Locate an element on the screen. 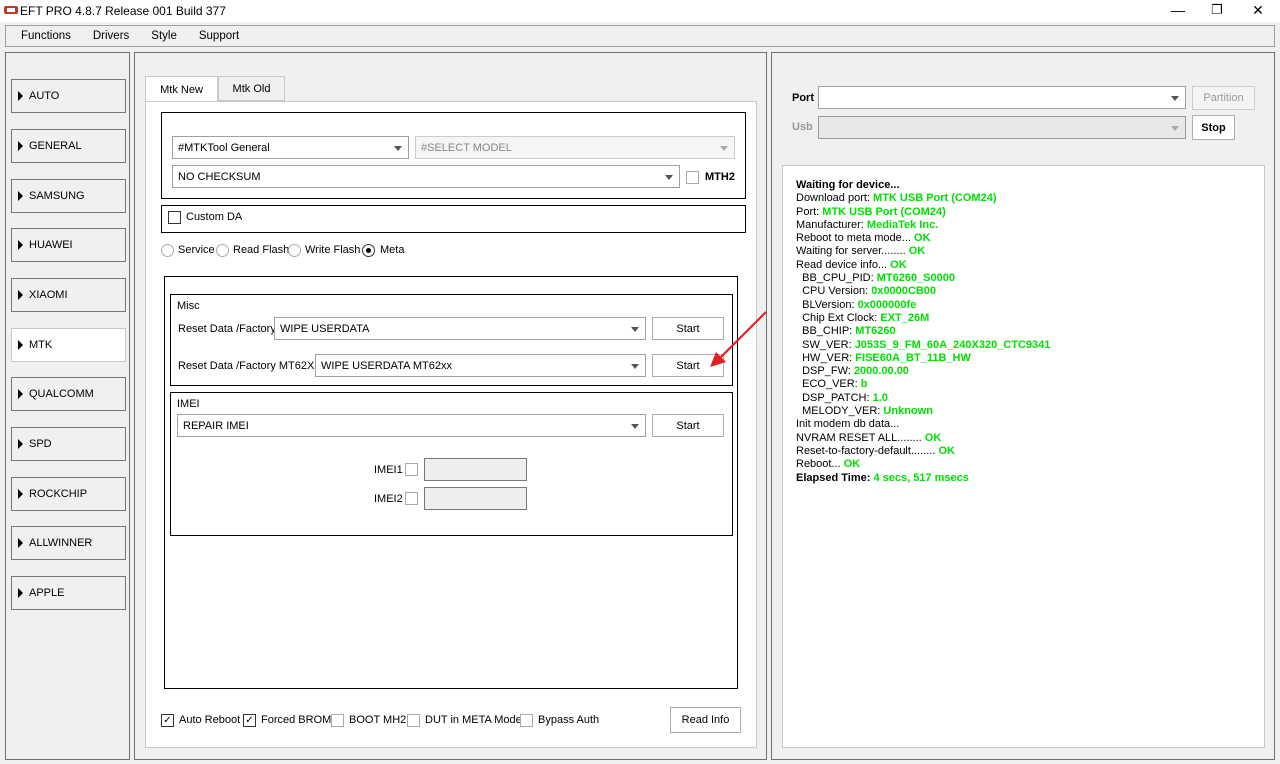 Image resolution: width=1280 pixels, height=764 pixels. stop-button: Stop is located at coordinates (1213, 127).